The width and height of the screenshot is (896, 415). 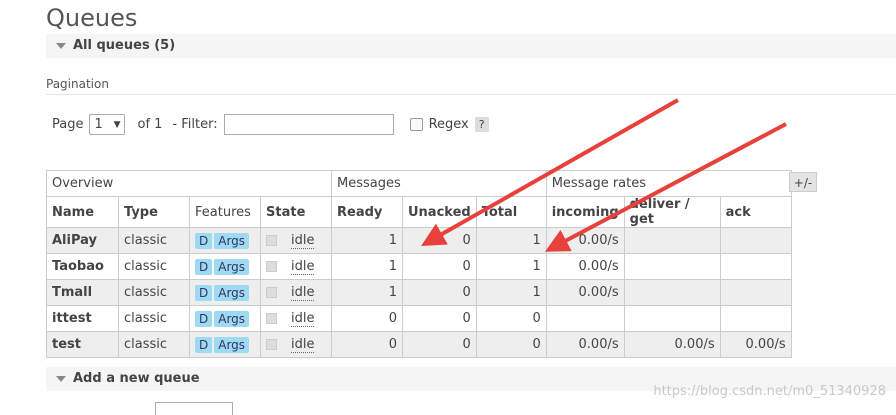 What do you see at coordinates (296, 212) in the screenshot?
I see `col-state: State` at bounding box center [296, 212].